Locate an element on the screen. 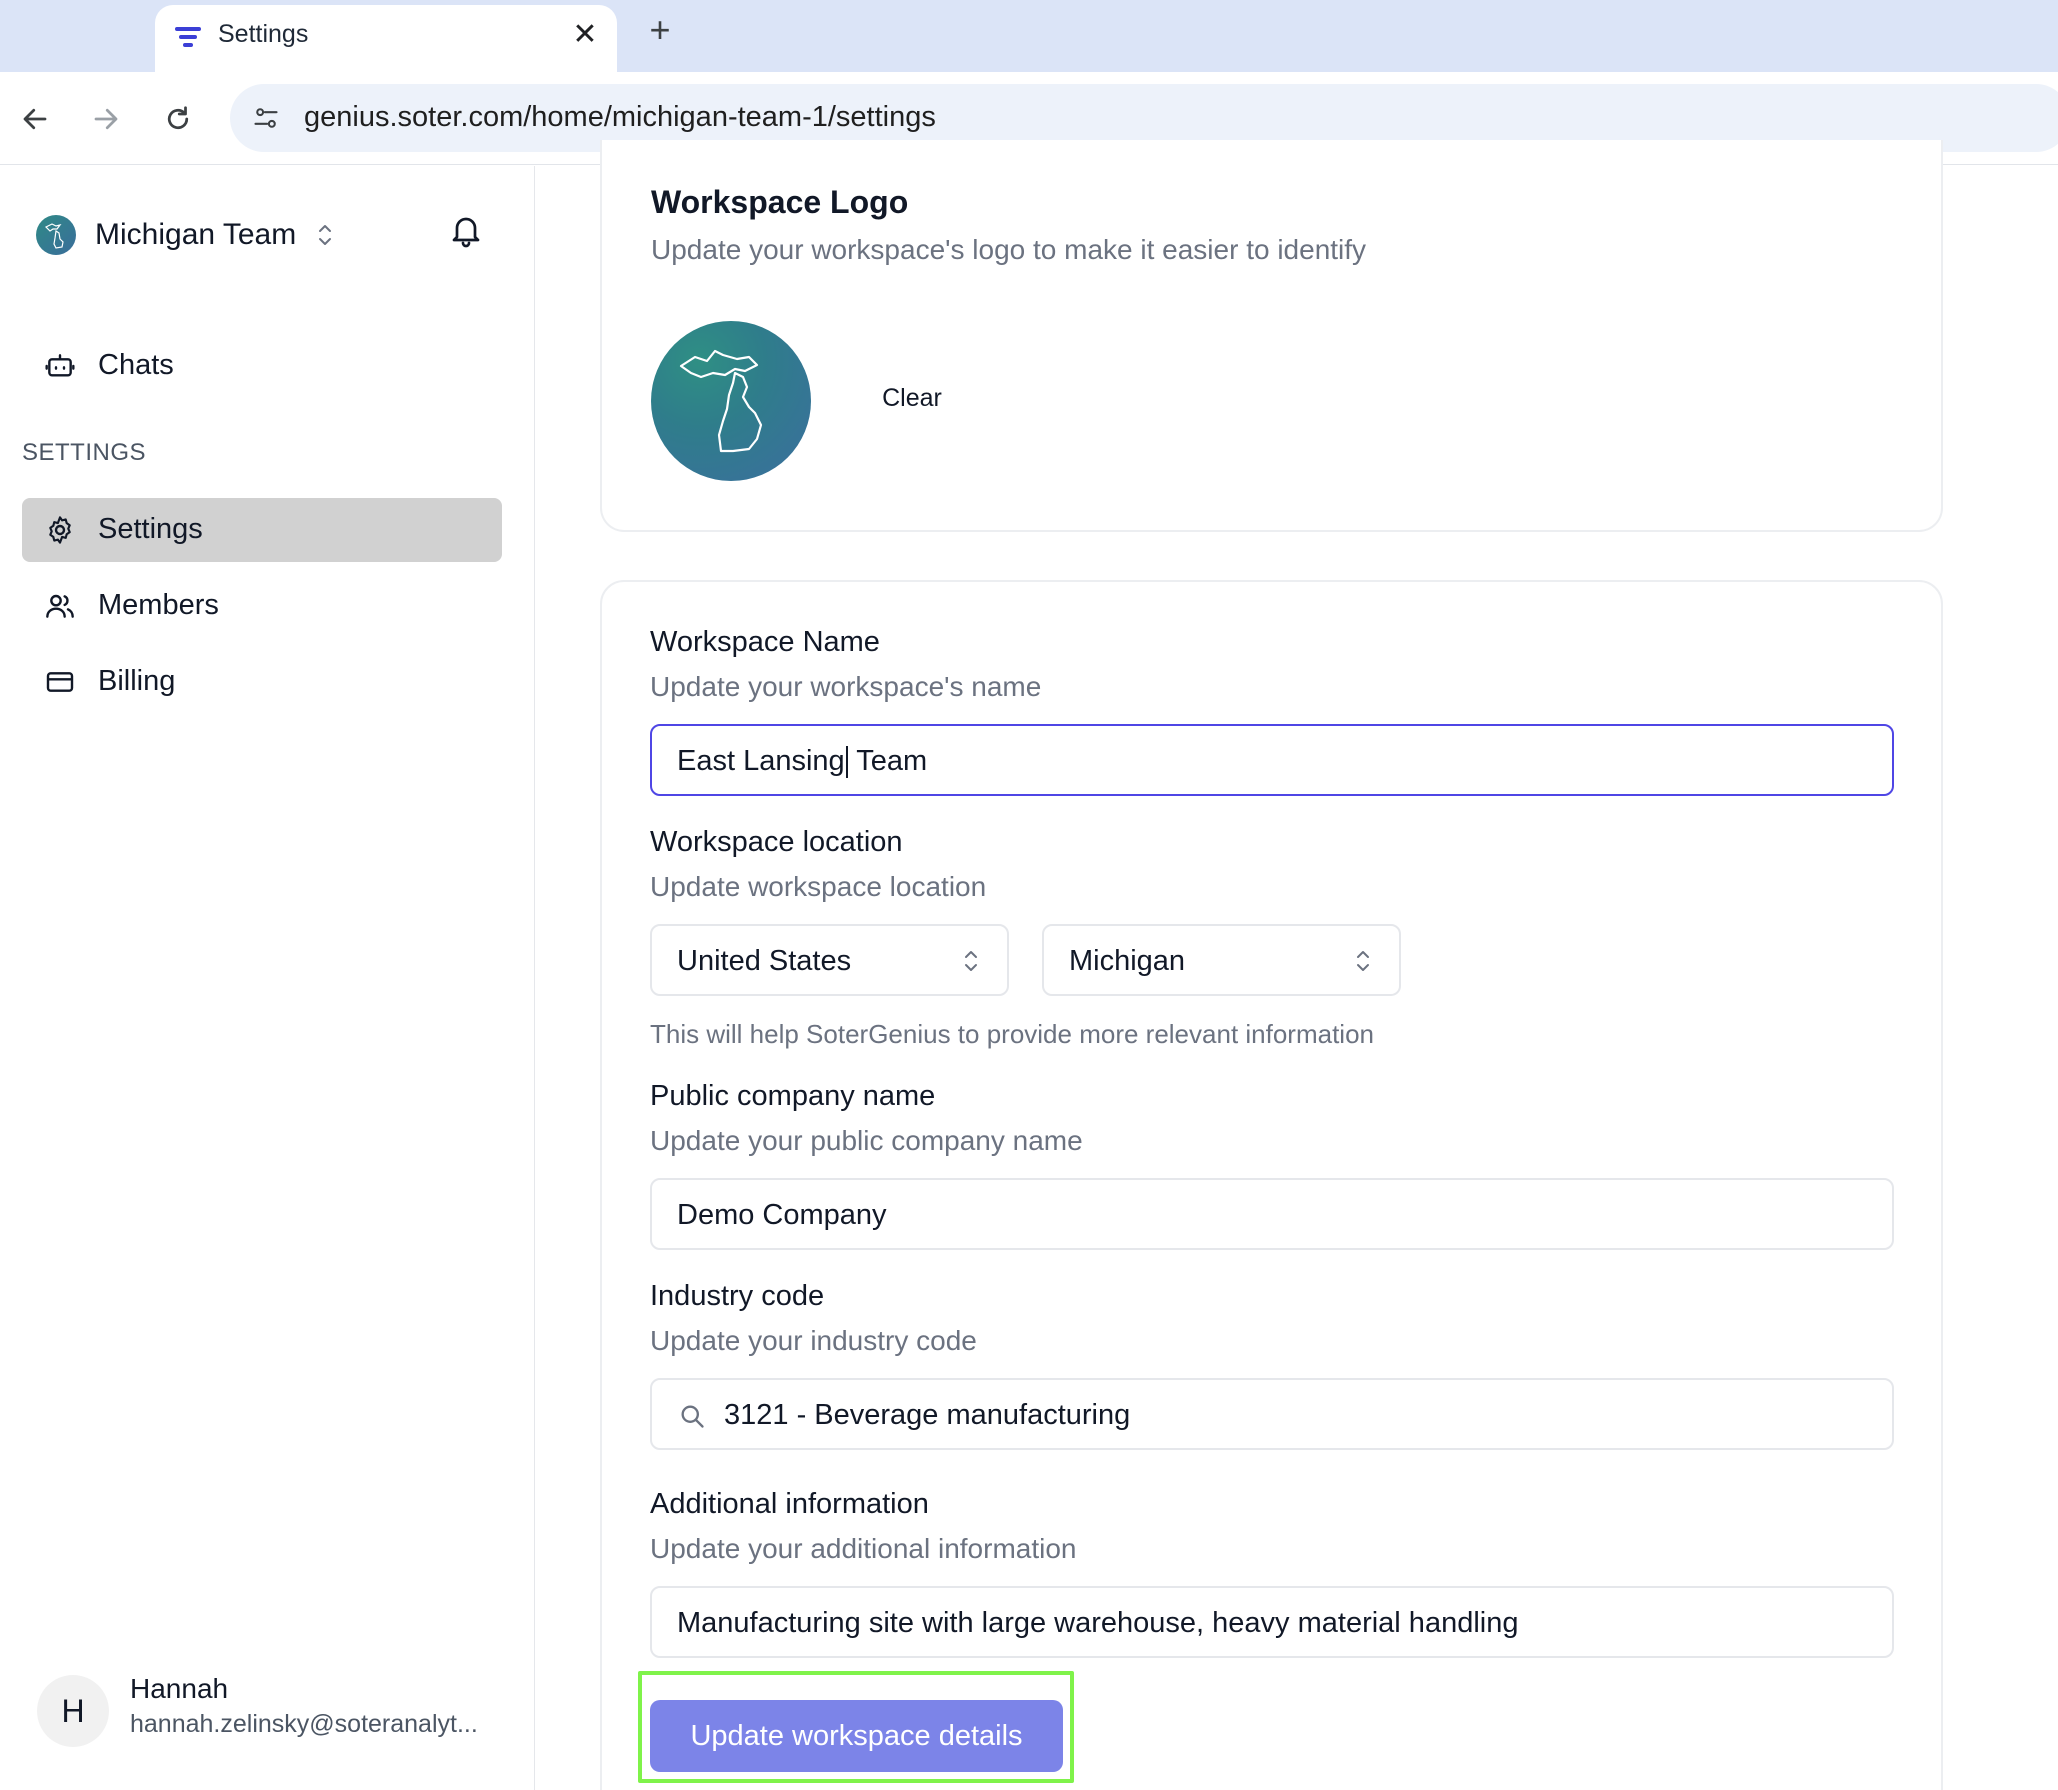 The height and width of the screenshot is (1790, 2058). users-icon is located at coordinates (60, 606).